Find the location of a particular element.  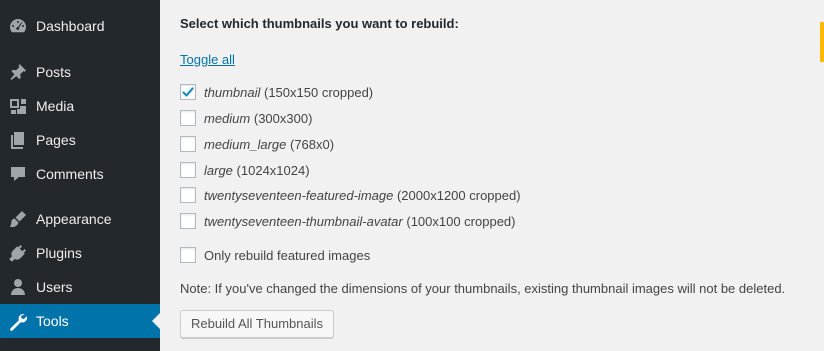

dashboard-icon is located at coordinates (18, 26).